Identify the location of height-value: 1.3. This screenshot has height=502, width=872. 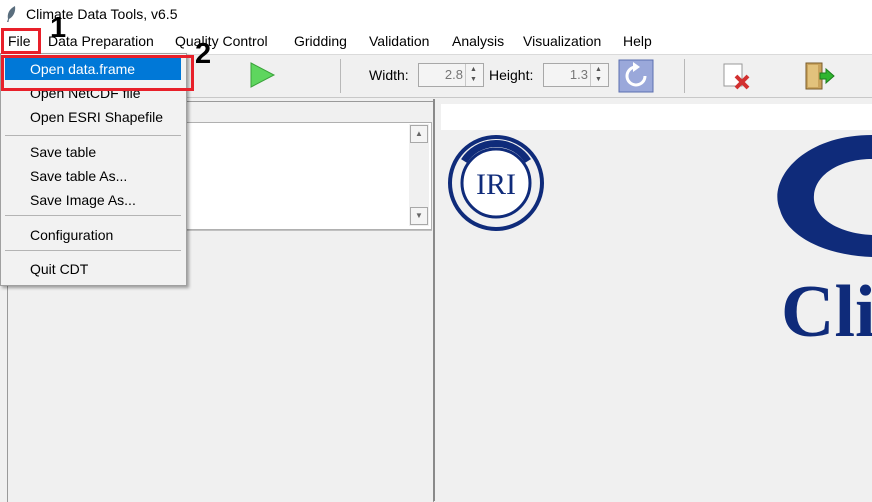
(579, 74).